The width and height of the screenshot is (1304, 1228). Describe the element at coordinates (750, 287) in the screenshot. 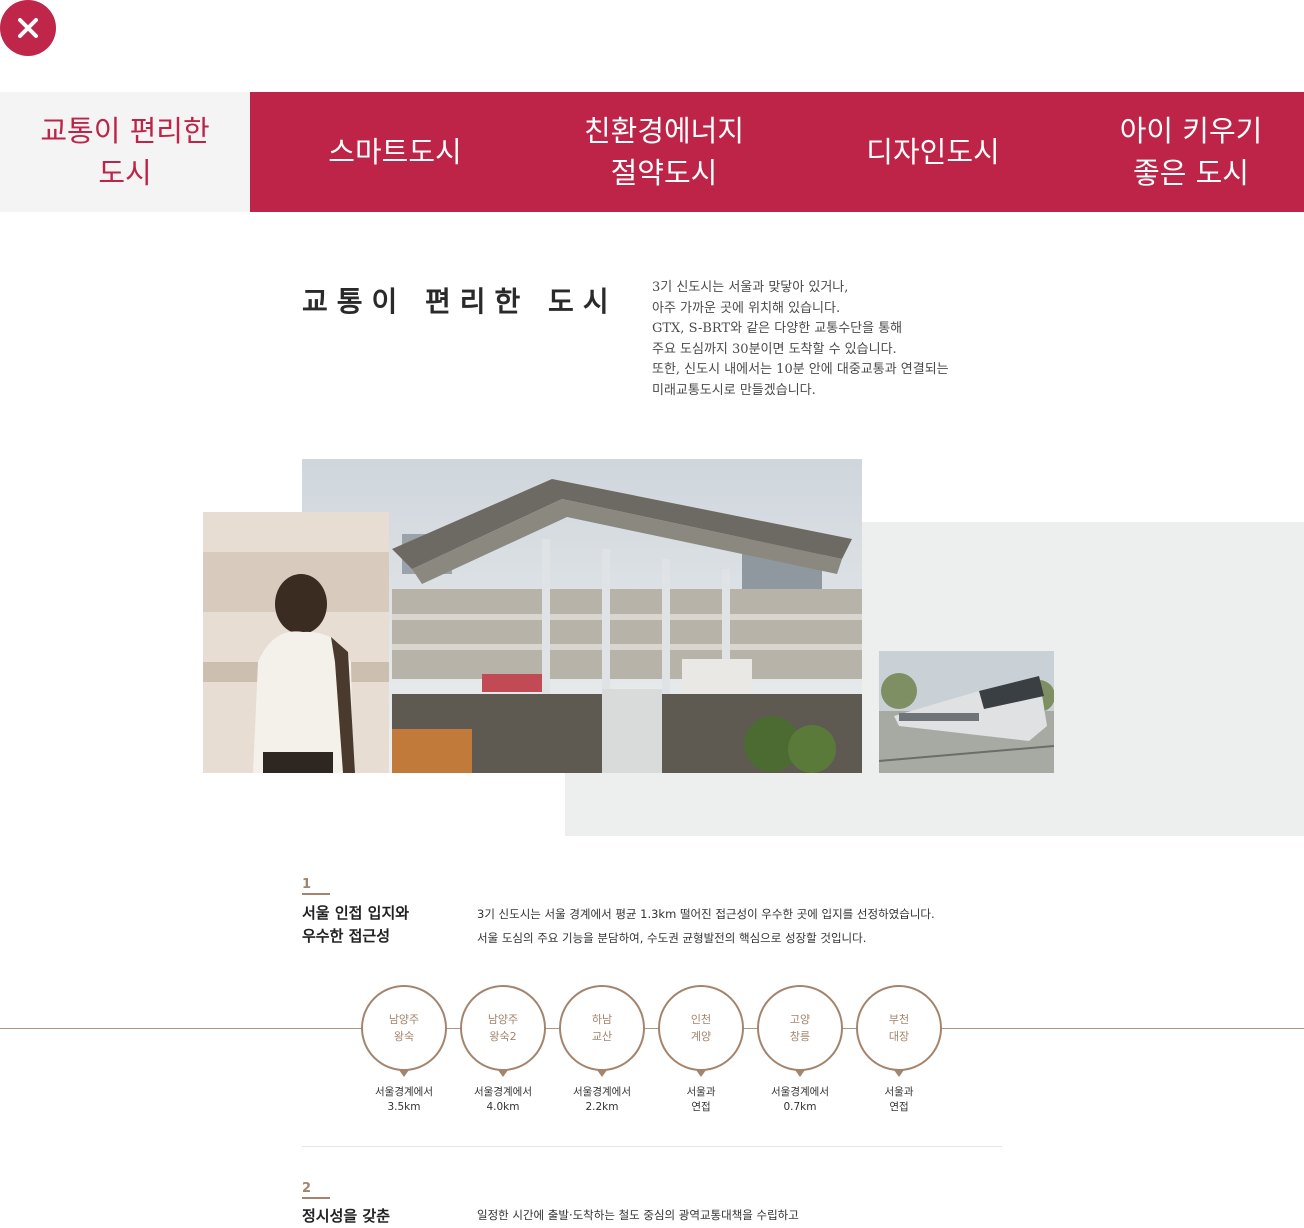

I see `intro-line: 3기 신도시는 서울과 맞닿아 있거나,` at that location.